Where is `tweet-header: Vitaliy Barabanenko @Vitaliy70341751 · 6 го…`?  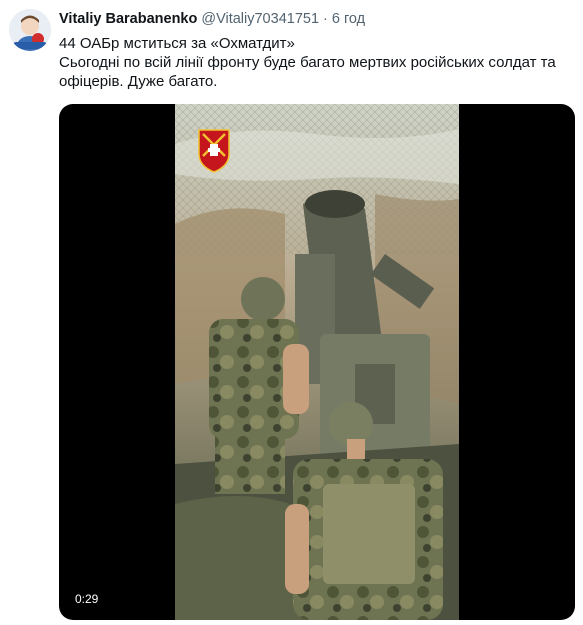 tweet-header: Vitaliy Barabanenko @Vitaliy70341751 · 6 го… is located at coordinates (316, 19).